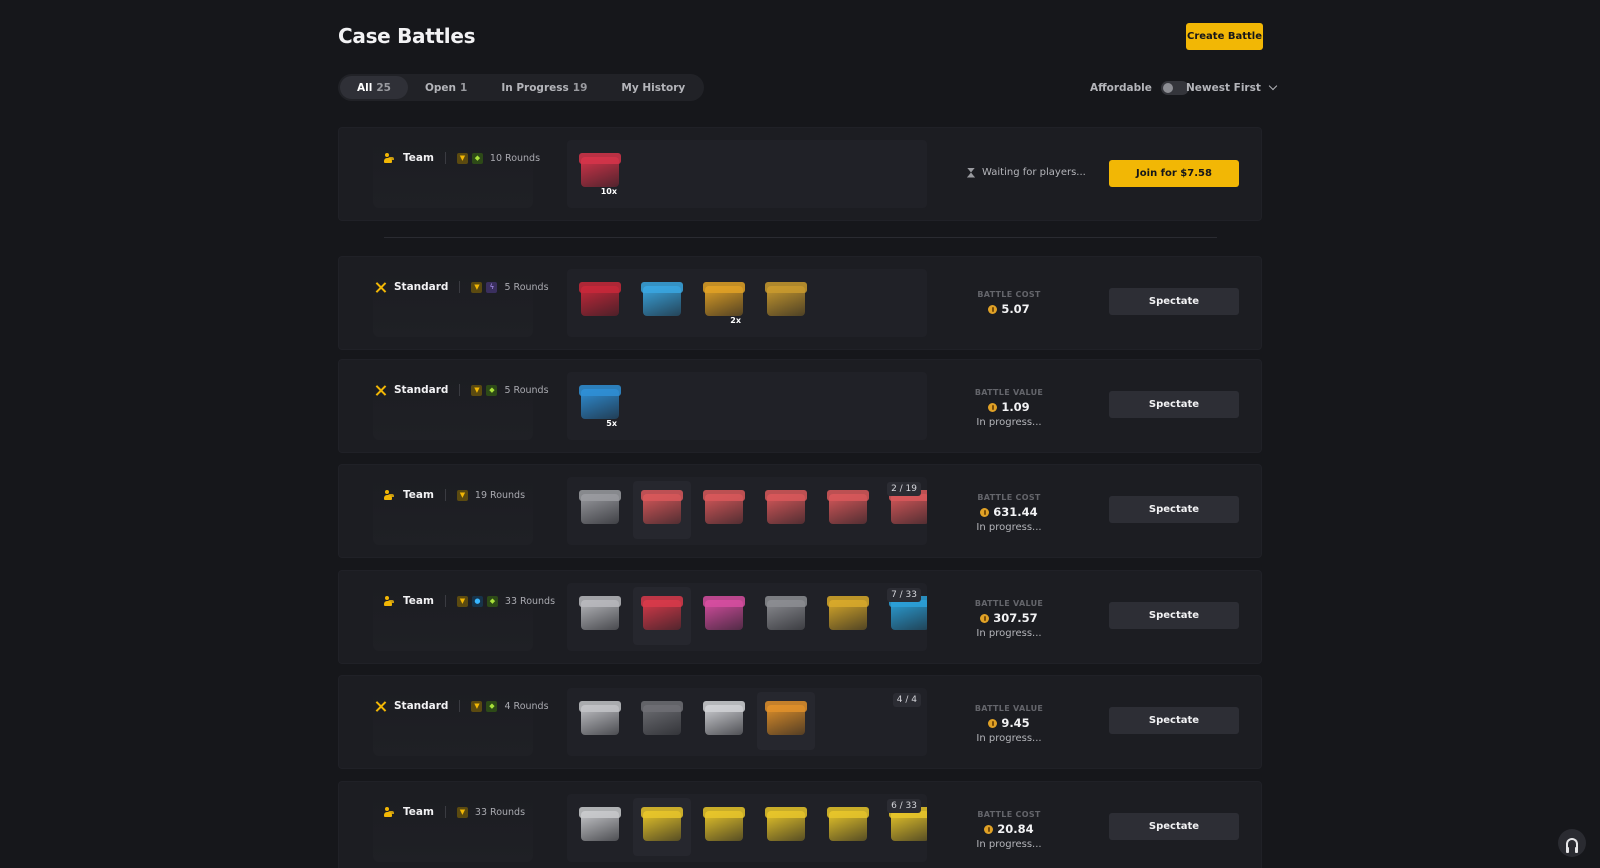  I want to click on battle-tabs: All 25 Open 1 In Progress 19 My History, so click(521, 87).